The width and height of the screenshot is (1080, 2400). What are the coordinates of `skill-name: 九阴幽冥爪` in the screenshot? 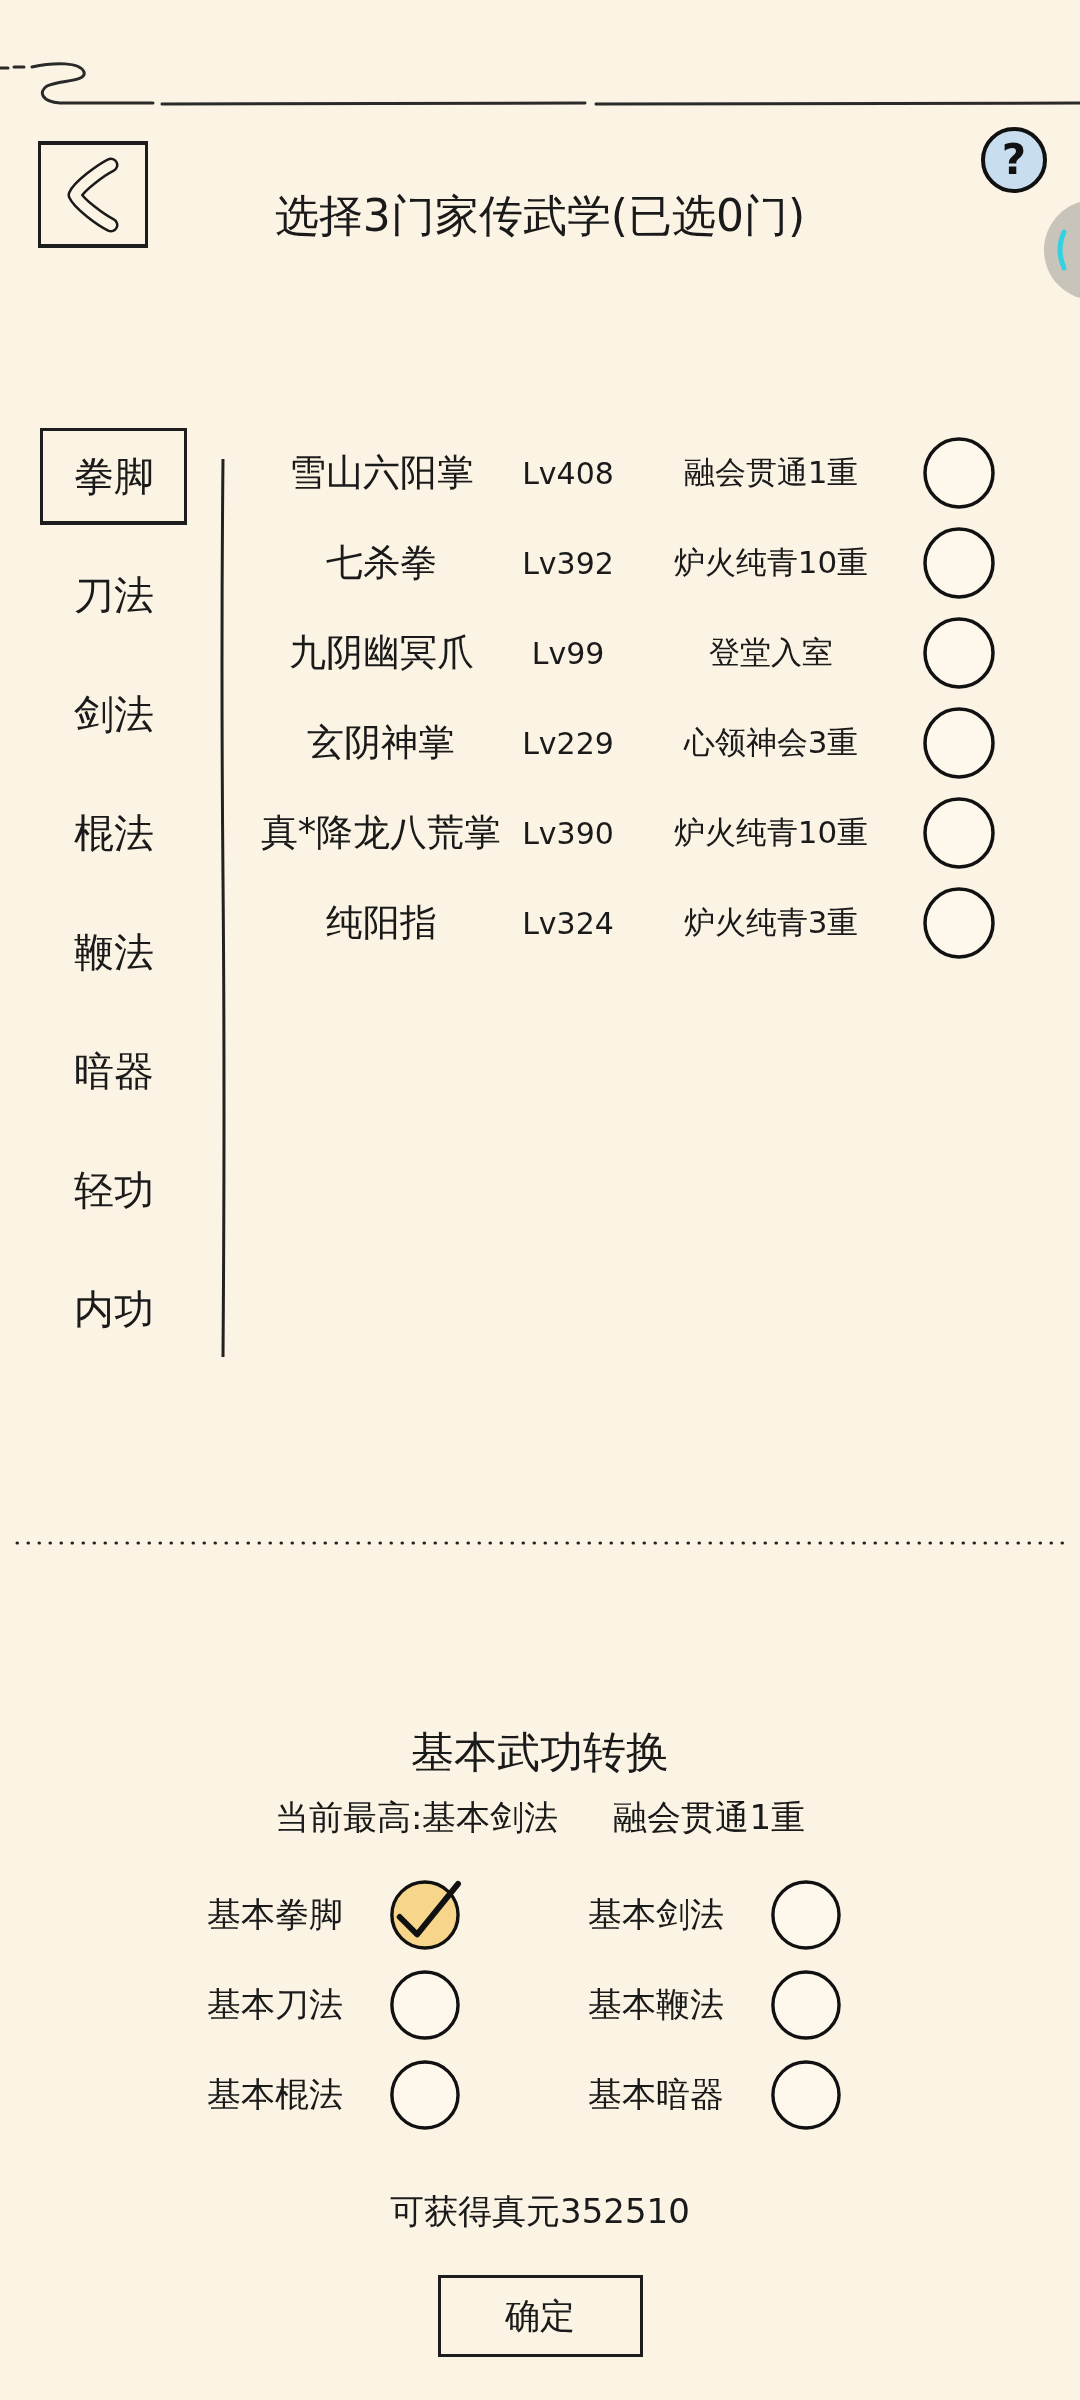 It's located at (381, 653).